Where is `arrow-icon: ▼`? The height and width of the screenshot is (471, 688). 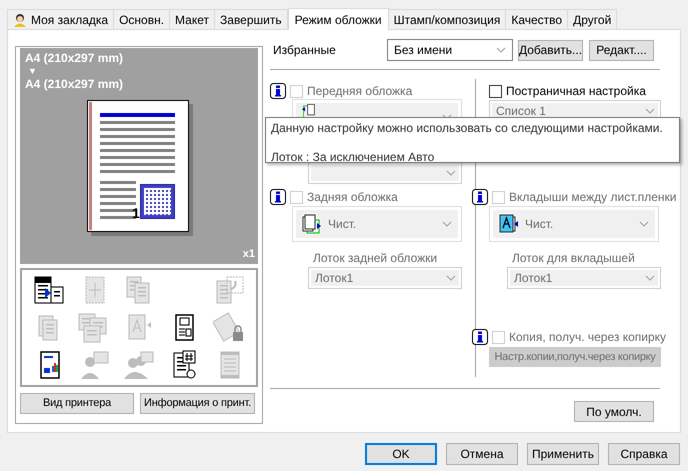
arrow-icon: ▼ is located at coordinates (74, 71).